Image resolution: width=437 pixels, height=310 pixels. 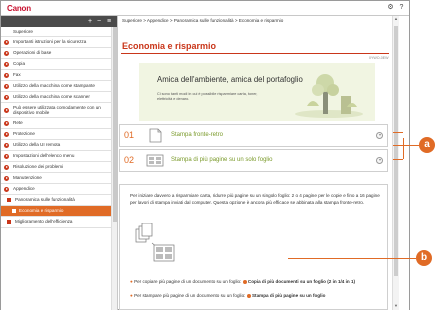 I want to click on sidebar-item: Utilizzo della macchina come stampante, so click(x=56, y=86).